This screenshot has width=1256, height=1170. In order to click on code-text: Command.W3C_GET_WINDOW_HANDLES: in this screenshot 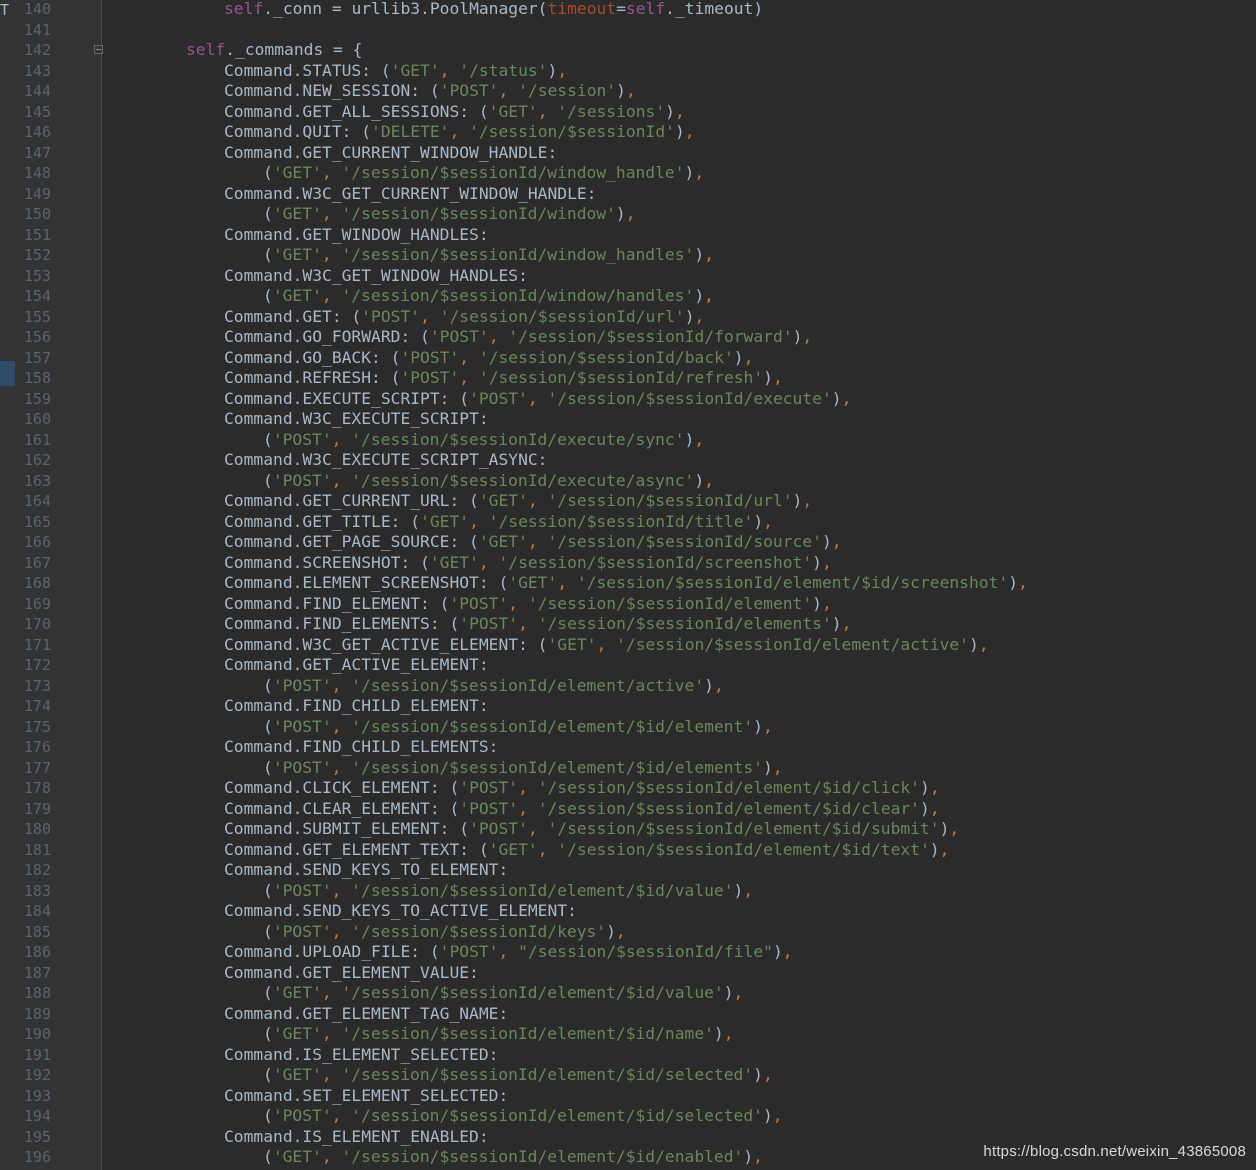, I will do `click(376, 276)`.